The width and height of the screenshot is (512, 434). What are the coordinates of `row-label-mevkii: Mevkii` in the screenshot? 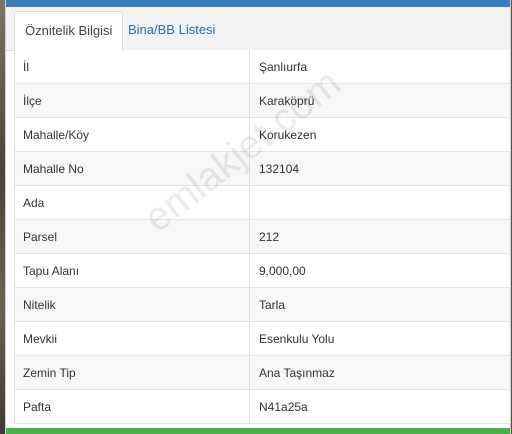 It's located at (40, 339).